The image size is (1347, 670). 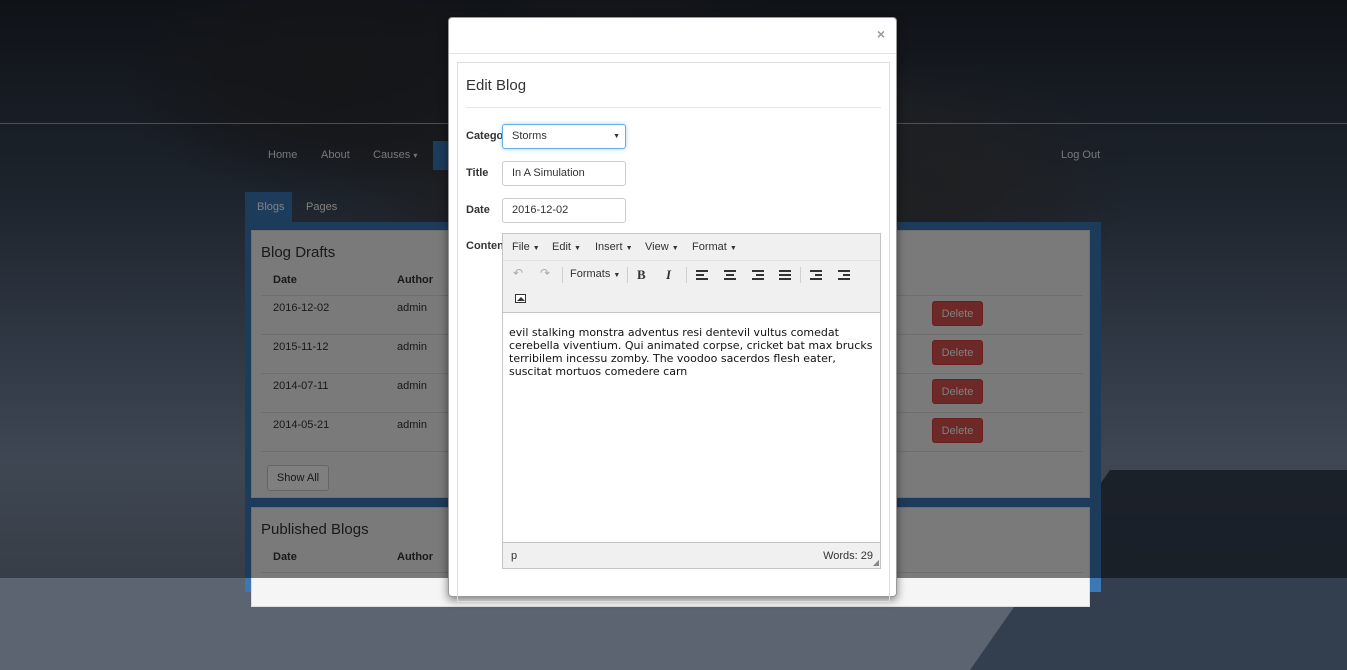 I want to click on date-label: Date, so click(x=478, y=210).